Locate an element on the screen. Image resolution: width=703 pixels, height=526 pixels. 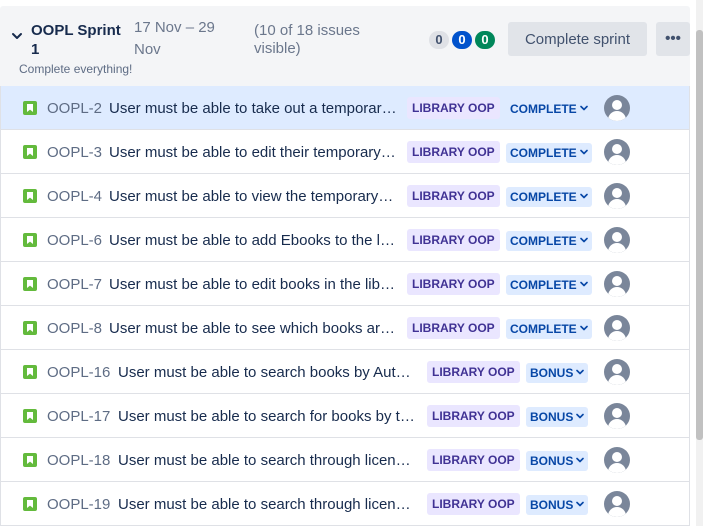
issue-key: OOPL-8 is located at coordinates (74, 328).